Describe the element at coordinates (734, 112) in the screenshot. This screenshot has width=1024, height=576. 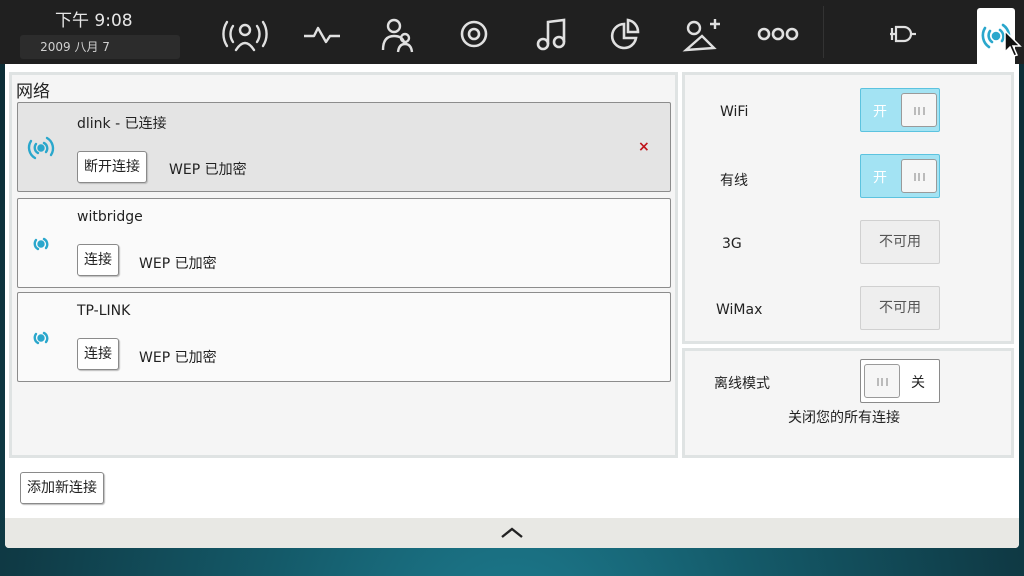
I see `wifi-label: WiFi` at that location.